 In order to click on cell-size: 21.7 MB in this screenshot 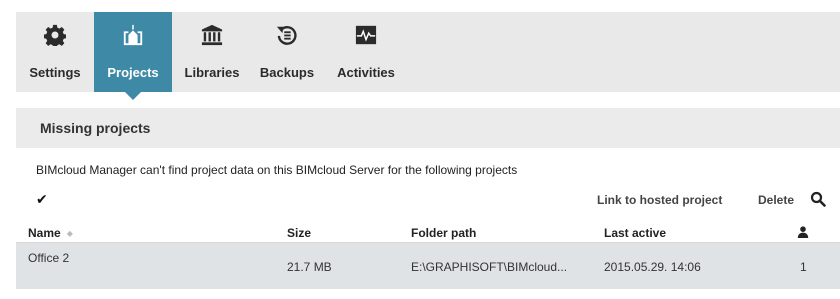, I will do `click(309, 267)`.